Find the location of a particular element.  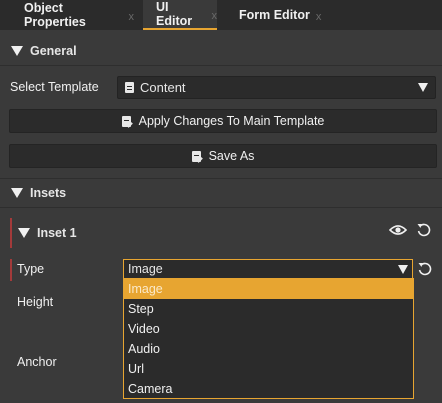

dropdown-option-audio: Audio is located at coordinates (268, 349).